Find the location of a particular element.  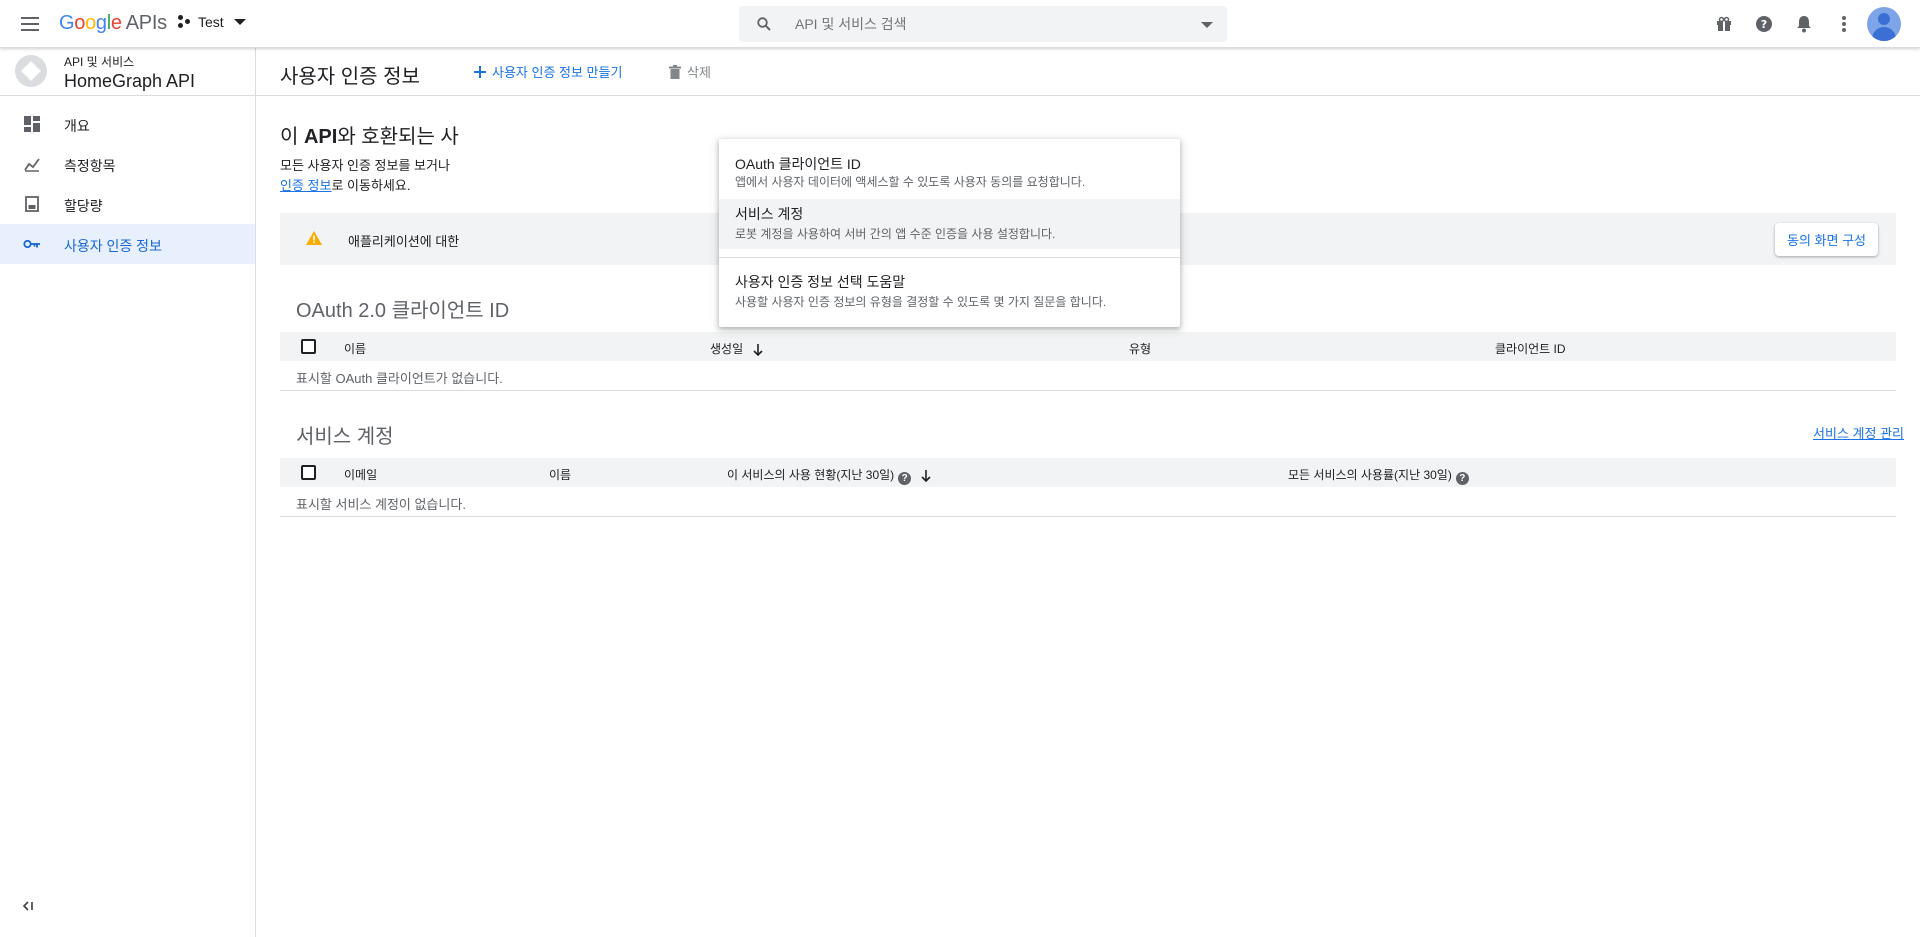

banner-text: 애플리케이션에 대한 is located at coordinates (404, 241).